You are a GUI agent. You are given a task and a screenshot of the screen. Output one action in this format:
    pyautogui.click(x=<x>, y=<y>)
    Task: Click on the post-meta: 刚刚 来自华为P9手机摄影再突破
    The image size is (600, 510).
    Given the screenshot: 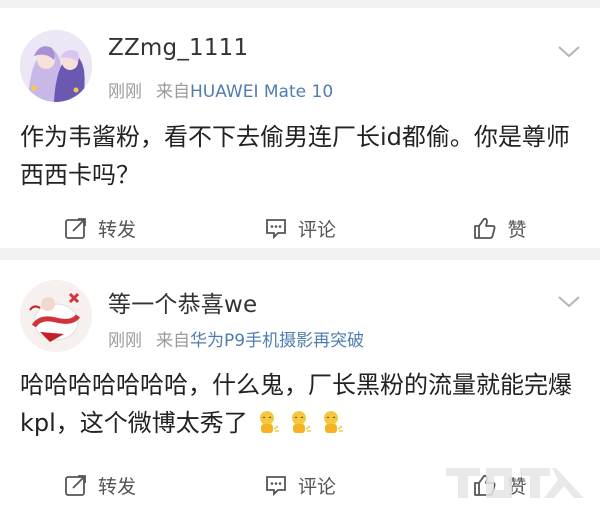 What is the action you would take?
    pyautogui.click(x=236, y=338)
    